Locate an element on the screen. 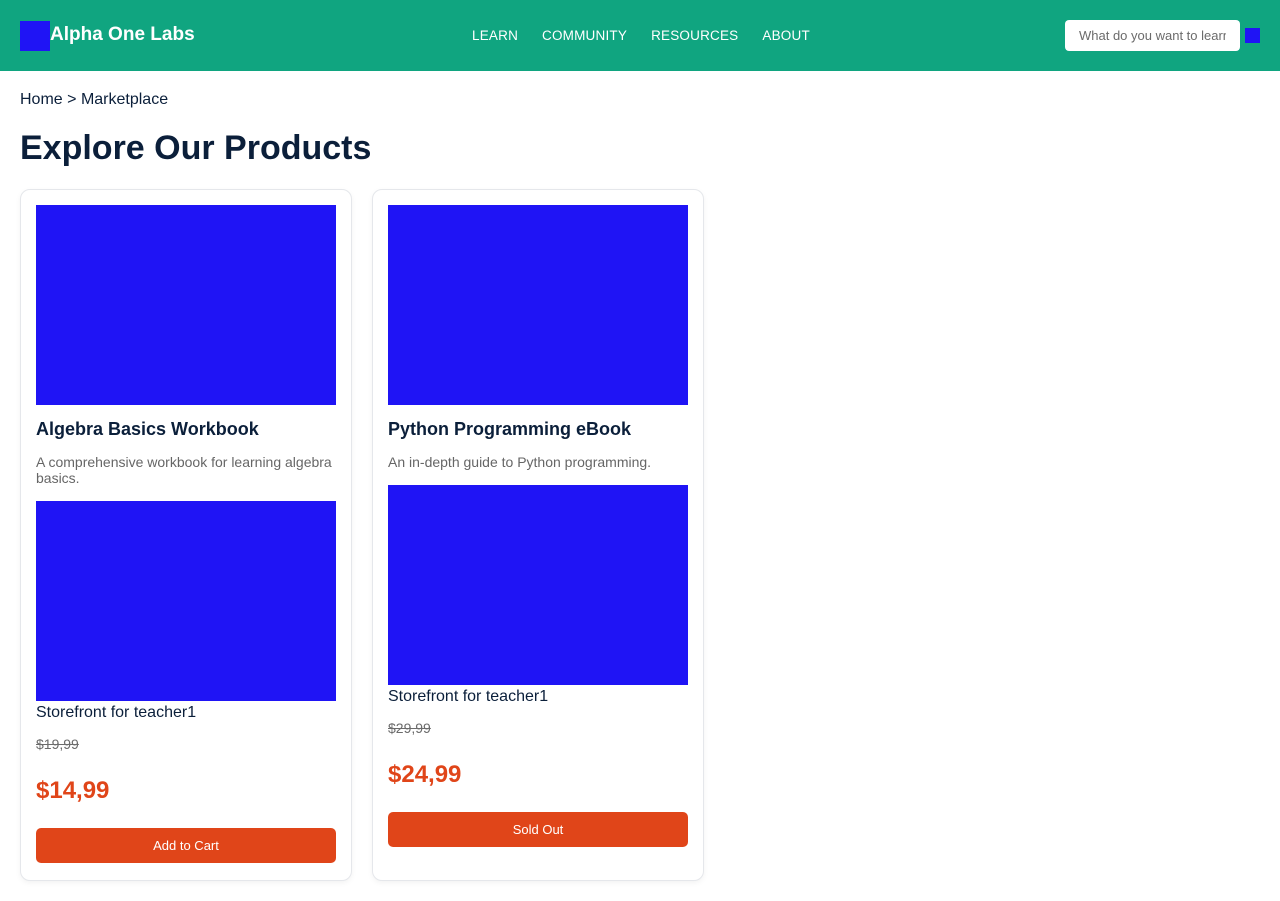 Image resolution: width=1280 pixels, height=901 pixels. original-price: $19,99 is located at coordinates (57, 744).